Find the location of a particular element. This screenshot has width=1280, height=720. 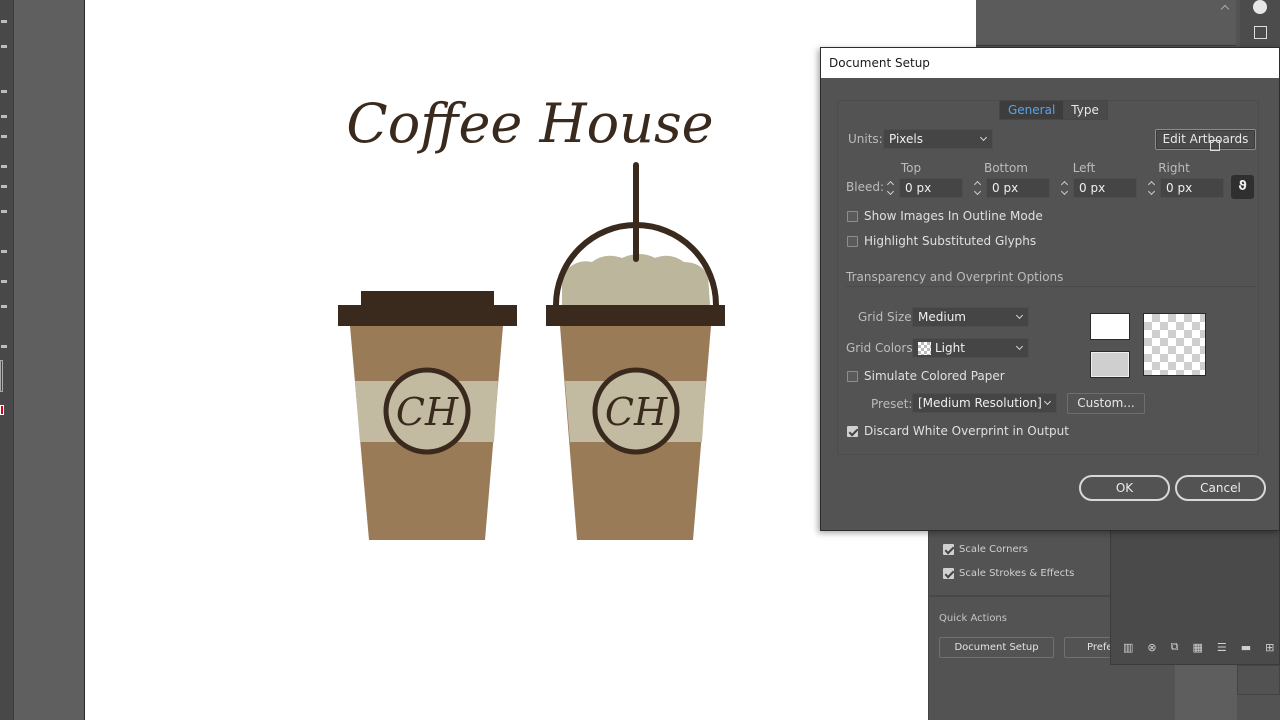

tools-panel is located at coordinates (7, 360).